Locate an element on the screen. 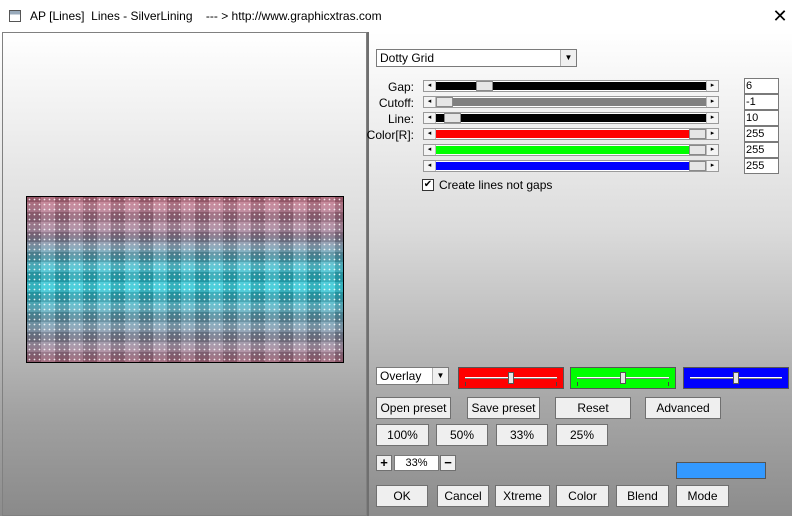  gap-value-field: 6 is located at coordinates (761, 86).